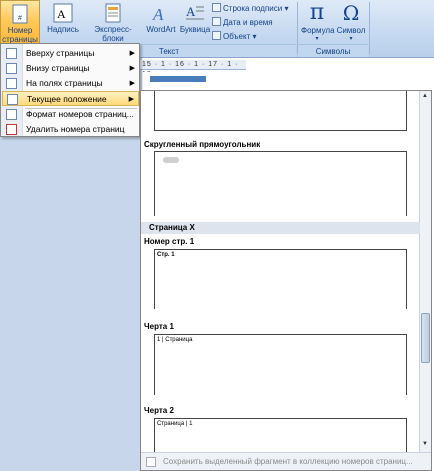  I want to click on express-blocks-icon, so click(113, 13).